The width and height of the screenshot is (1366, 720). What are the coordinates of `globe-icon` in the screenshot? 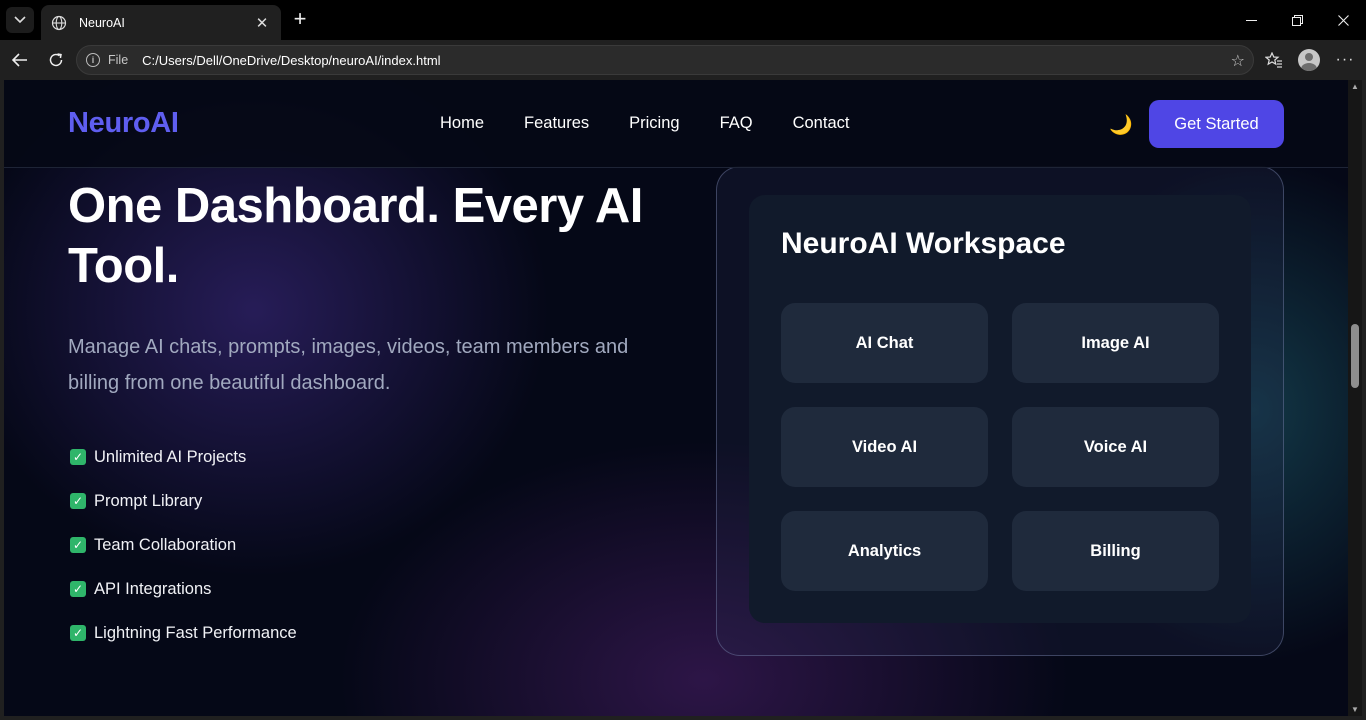 It's located at (59, 22).